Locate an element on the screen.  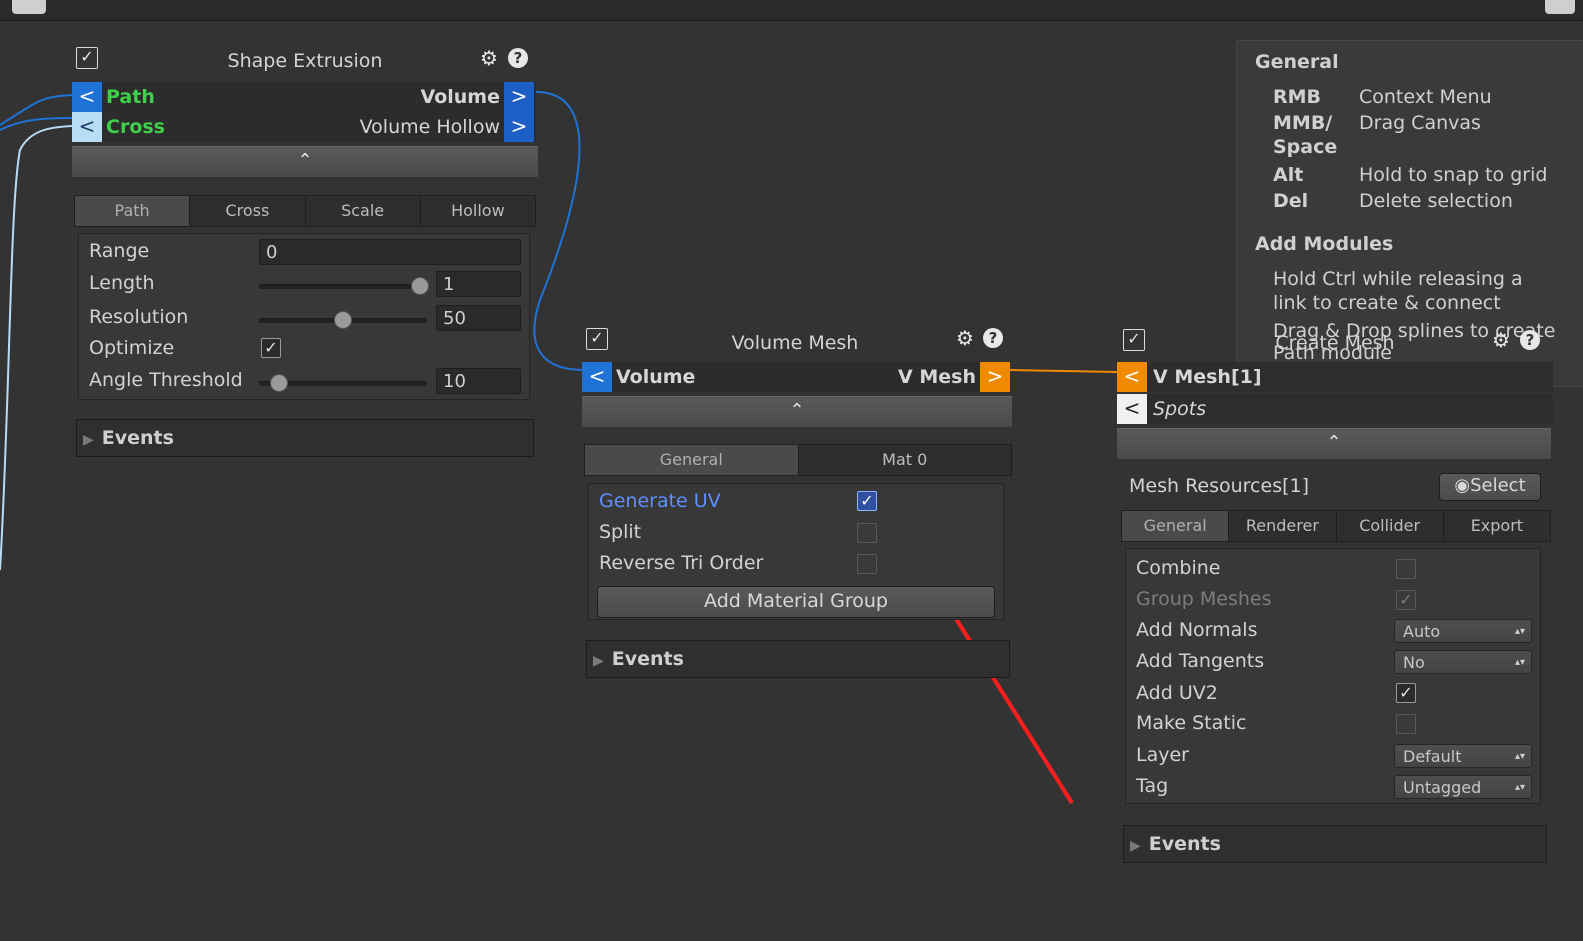
optimize-label: Optimize is located at coordinates (132, 348).